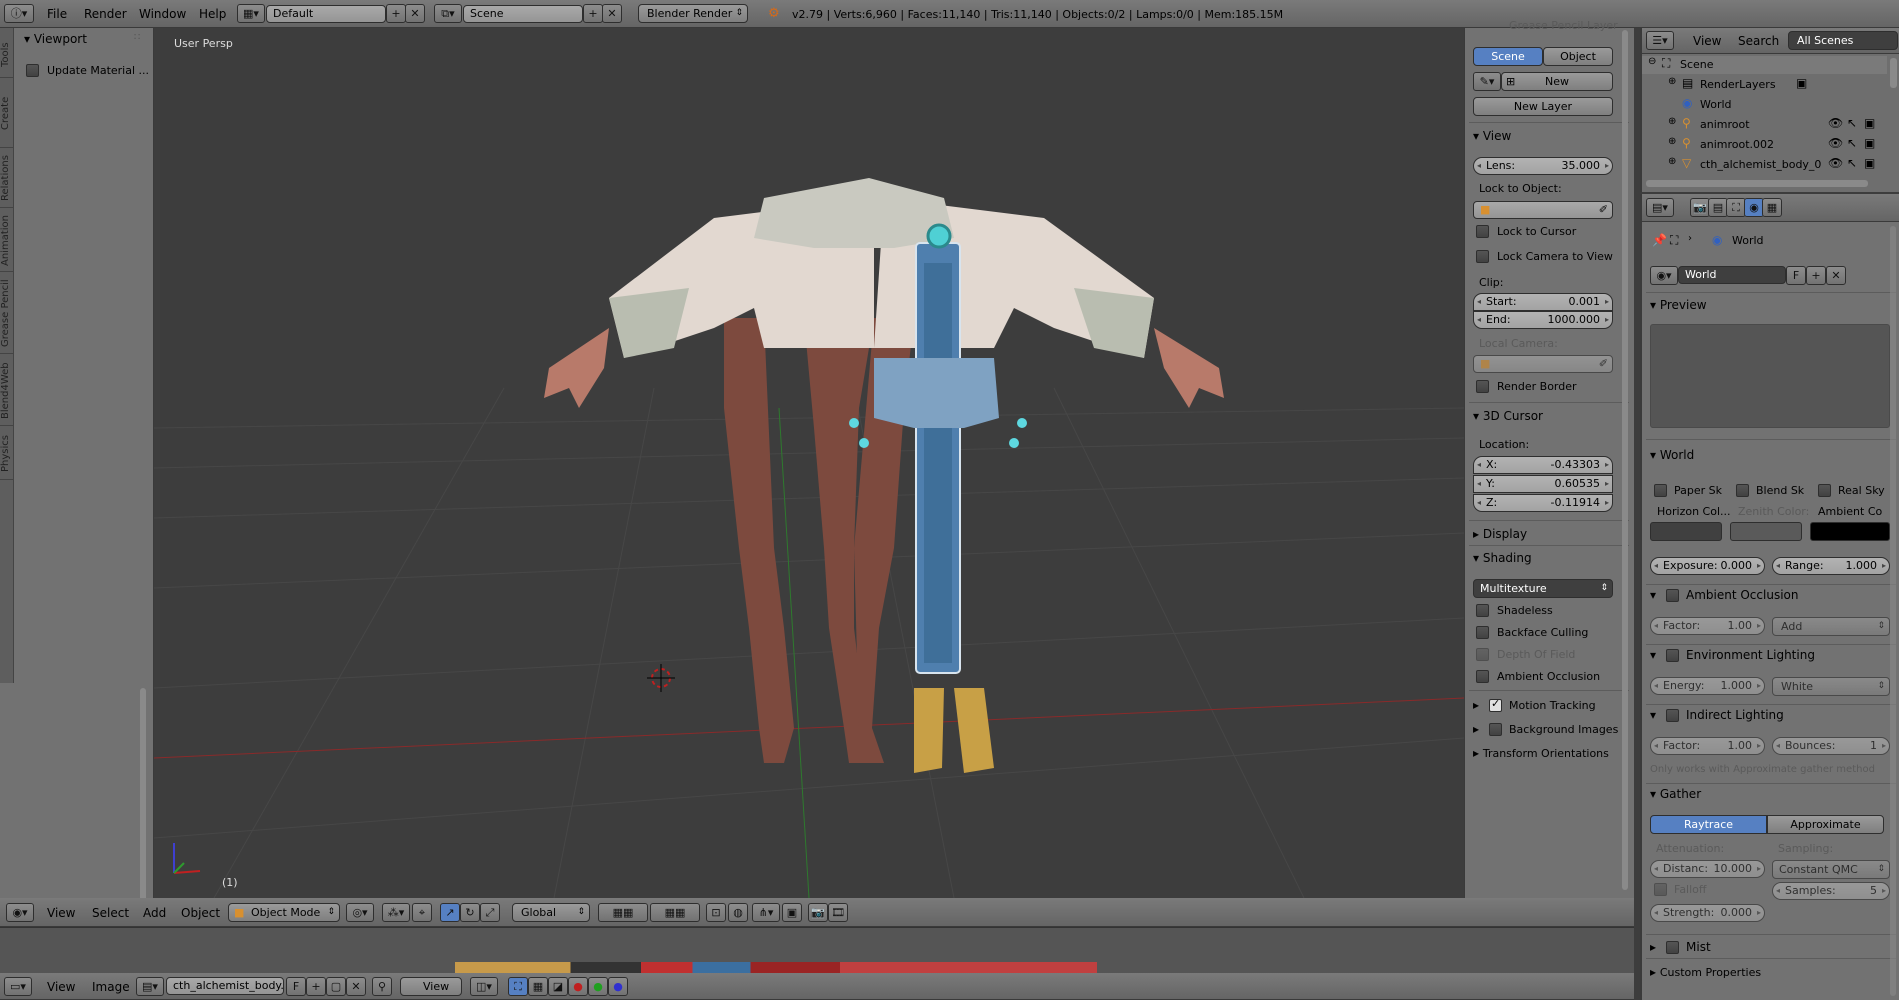  What do you see at coordinates (150, 986) in the screenshot?
I see `image-browse-icon: ▤▾` at bounding box center [150, 986].